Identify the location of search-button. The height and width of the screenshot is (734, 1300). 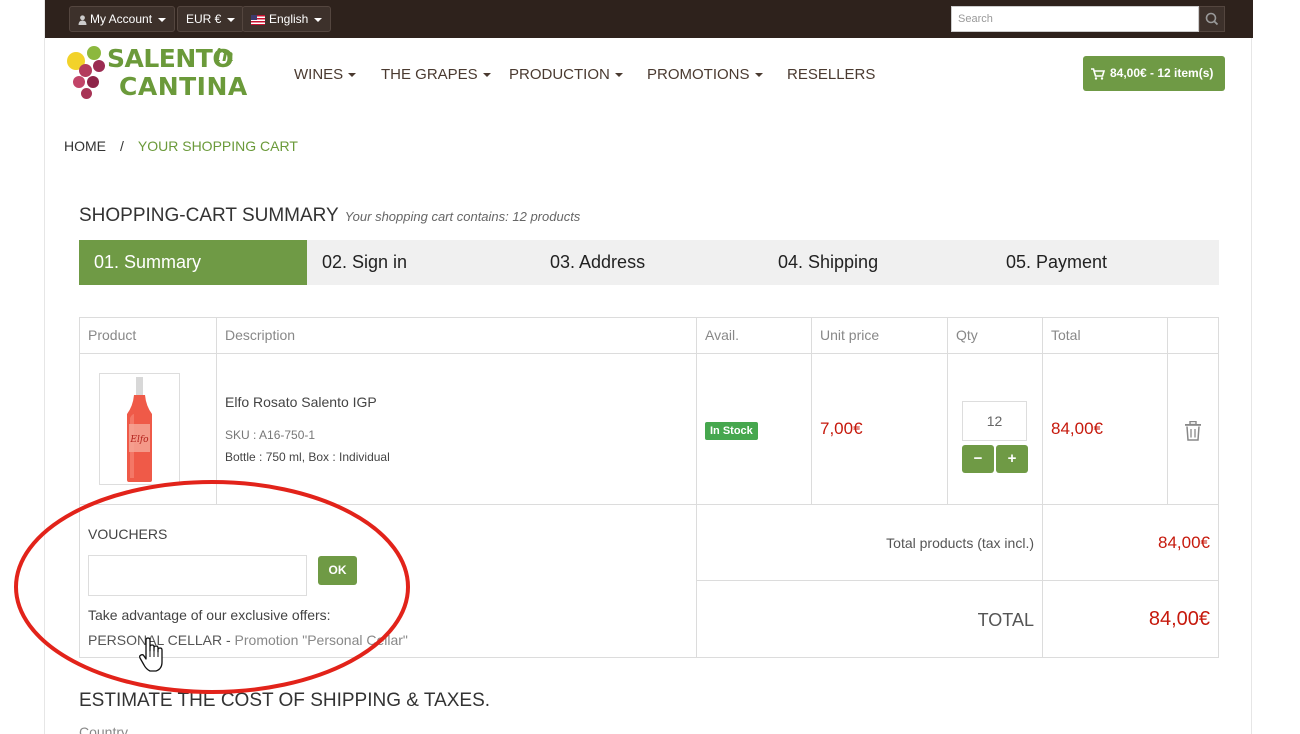
(1212, 19).